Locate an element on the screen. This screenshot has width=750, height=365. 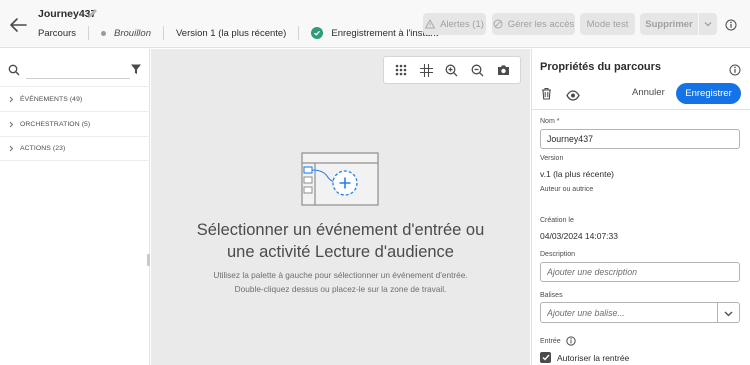
fit-canvas-icon is located at coordinates (426, 70).